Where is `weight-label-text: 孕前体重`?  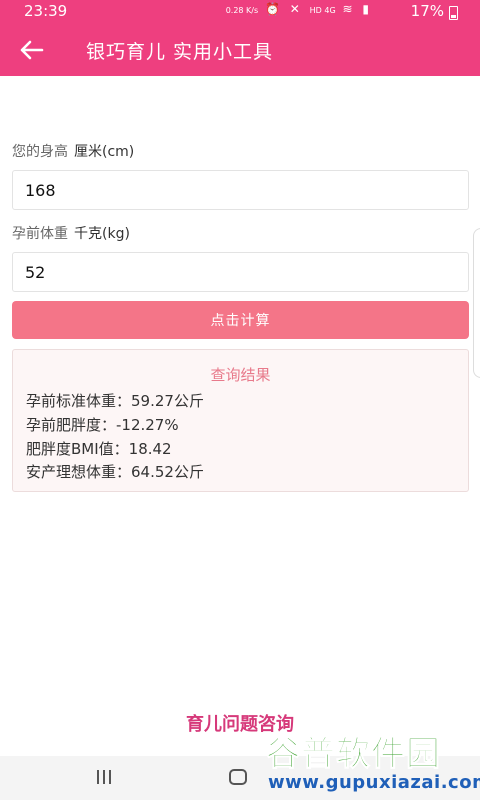
weight-label-text: 孕前体重 is located at coordinates (40, 234).